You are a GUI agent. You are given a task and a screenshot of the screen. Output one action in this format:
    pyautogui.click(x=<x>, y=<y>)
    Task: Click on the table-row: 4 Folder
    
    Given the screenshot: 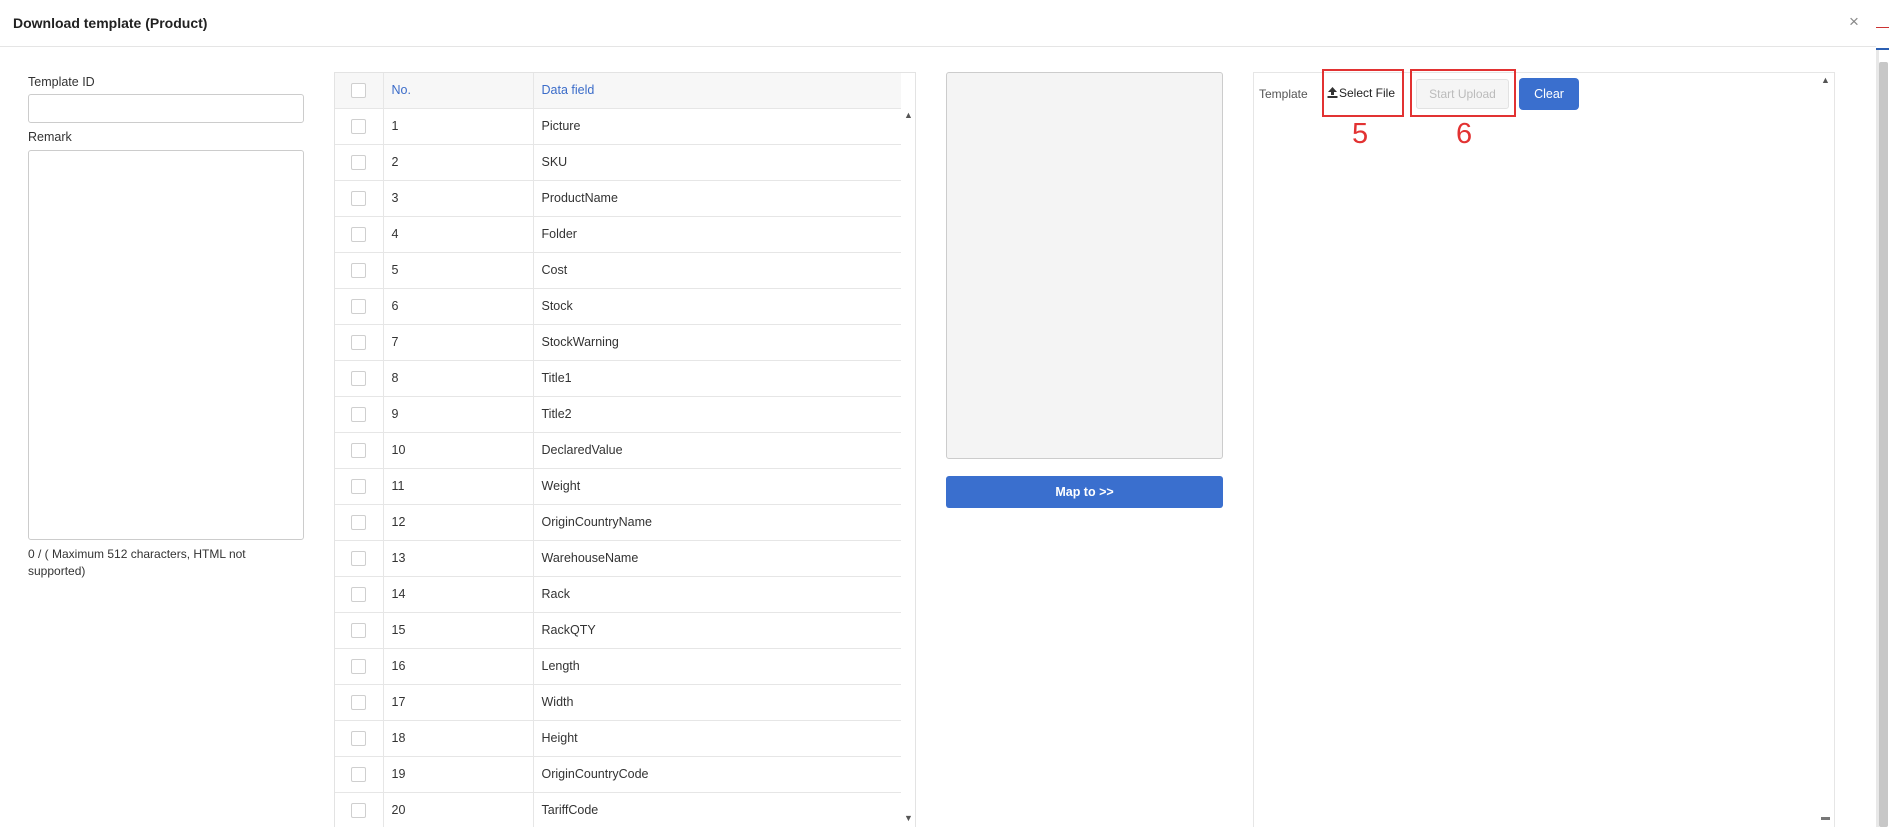 What is the action you would take?
    pyautogui.click(x=618, y=234)
    